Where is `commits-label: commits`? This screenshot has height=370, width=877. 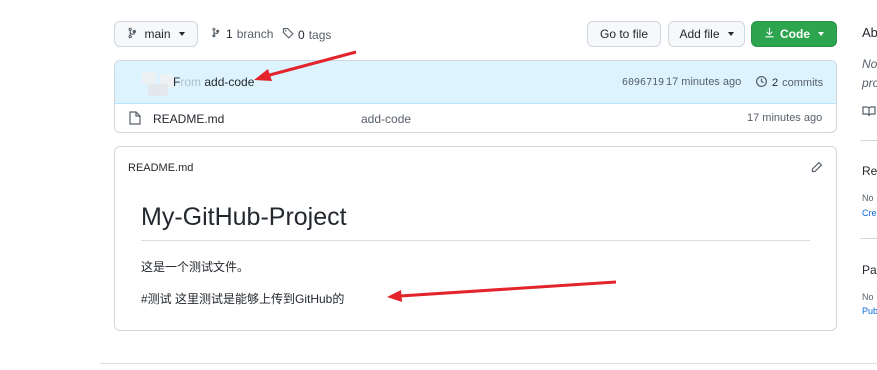 commits-label: commits is located at coordinates (803, 83).